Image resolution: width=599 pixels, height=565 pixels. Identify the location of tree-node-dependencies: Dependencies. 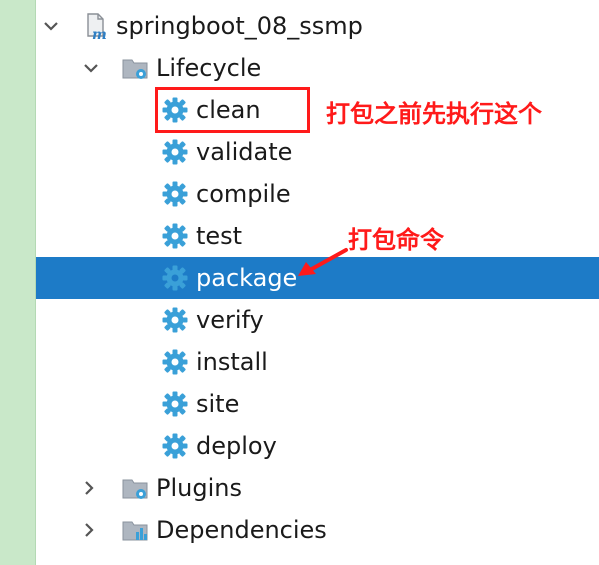
(317, 530).